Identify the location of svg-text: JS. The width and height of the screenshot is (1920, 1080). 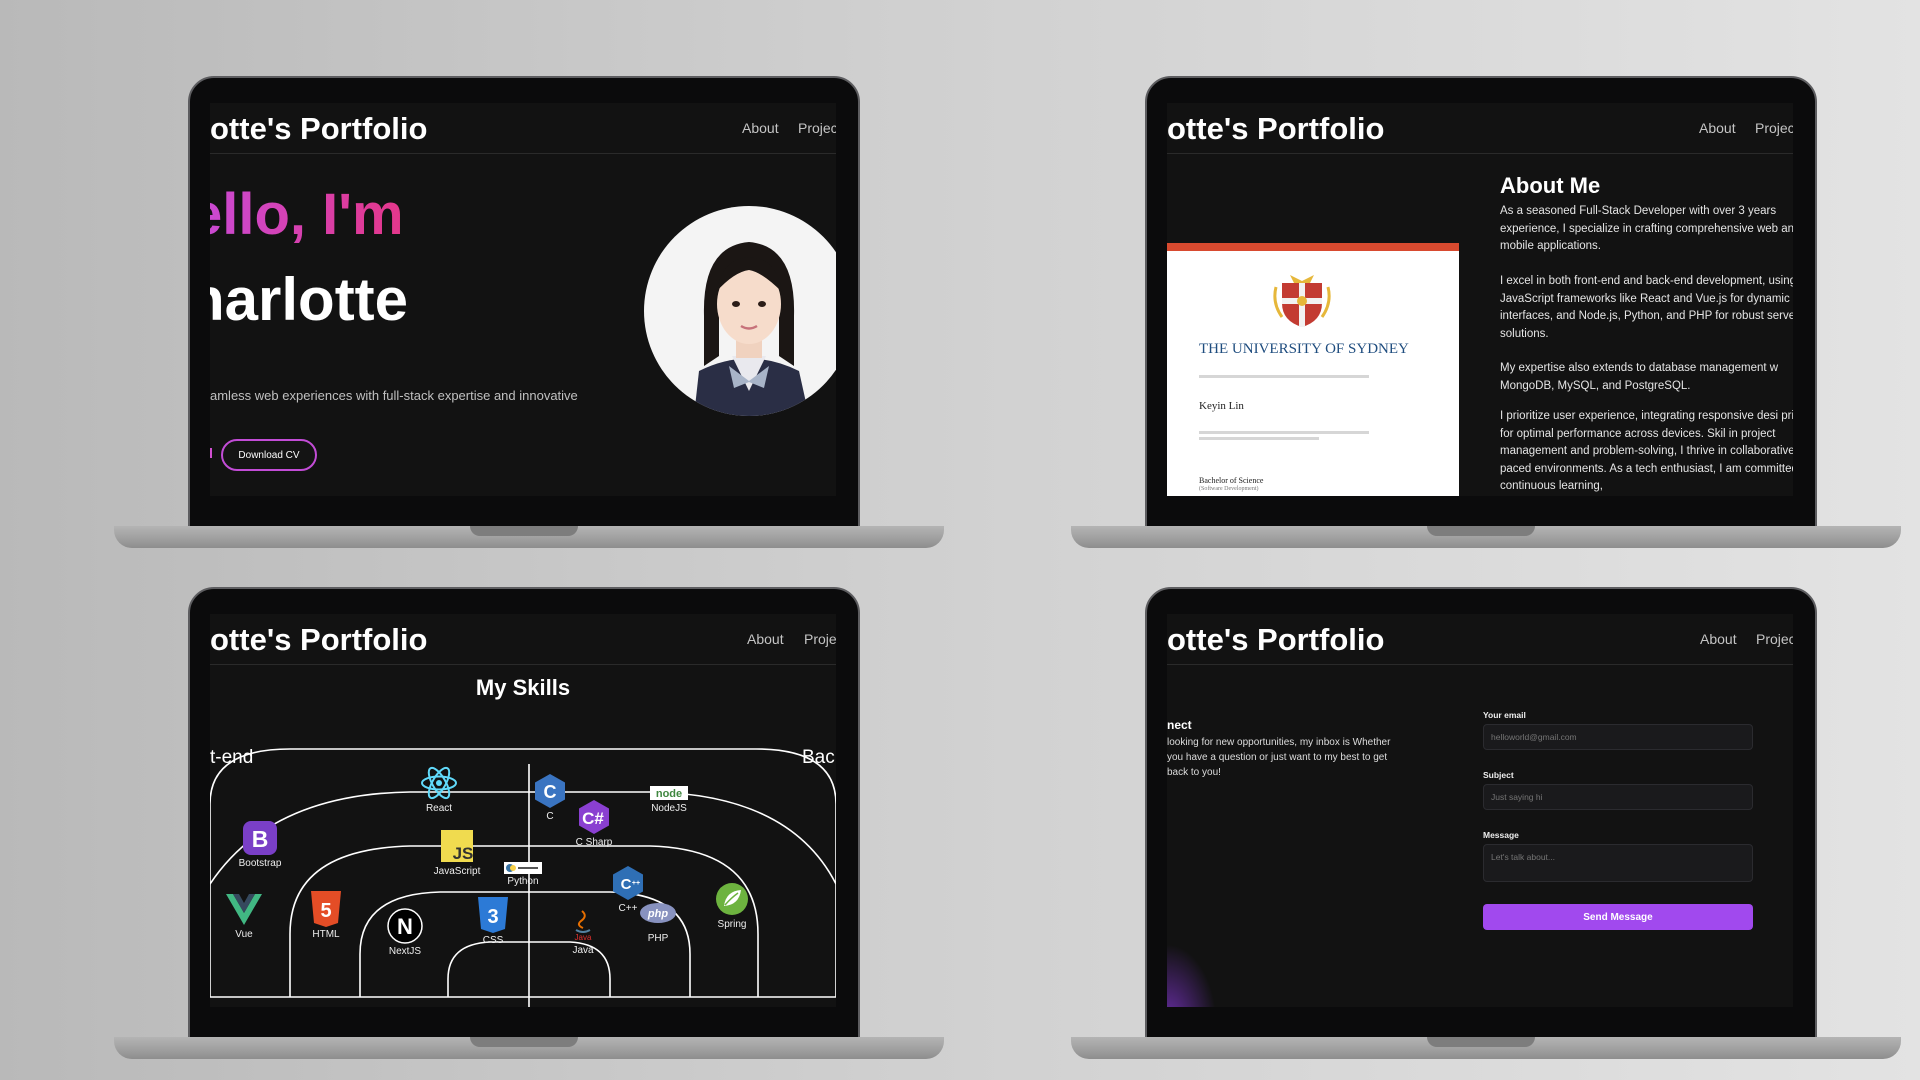
(463, 853).